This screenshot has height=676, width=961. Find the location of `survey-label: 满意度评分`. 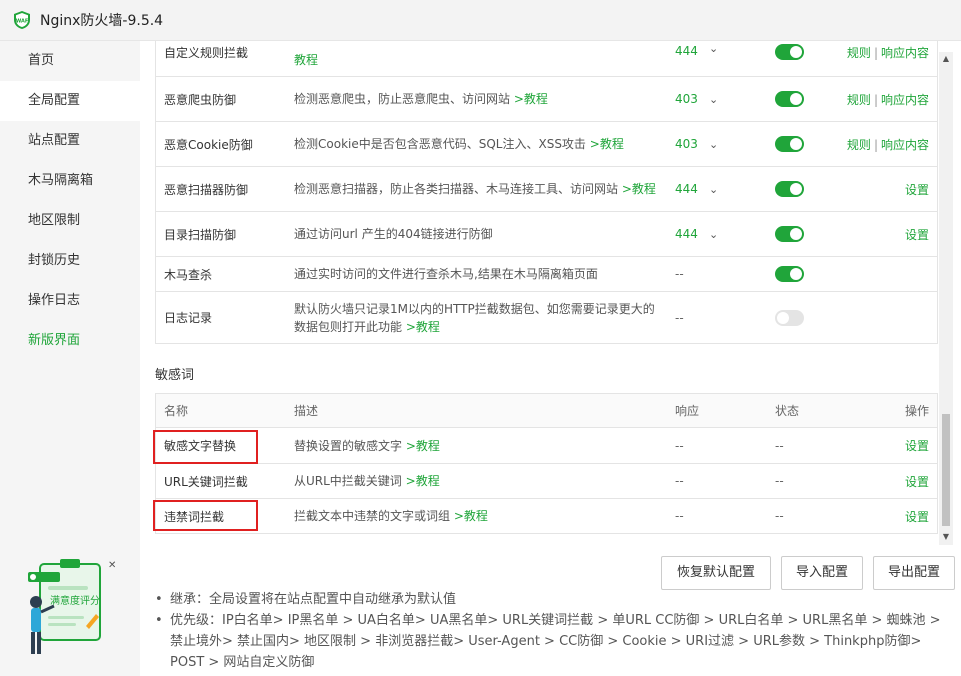

survey-label: 满意度评分 is located at coordinates (75, 601).